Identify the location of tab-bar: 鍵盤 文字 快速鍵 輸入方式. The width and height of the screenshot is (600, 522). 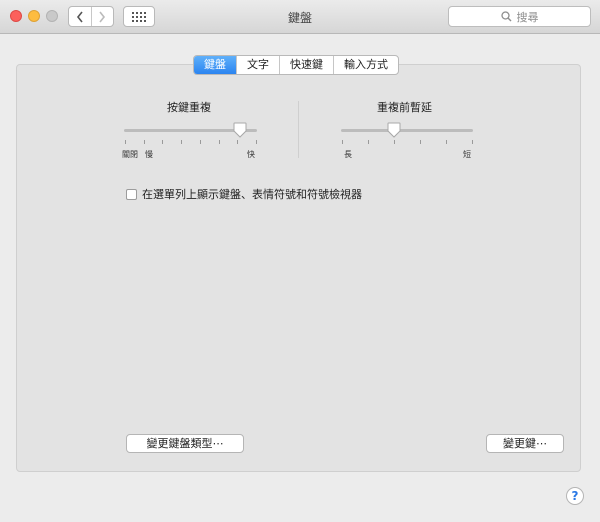
(296, 65).